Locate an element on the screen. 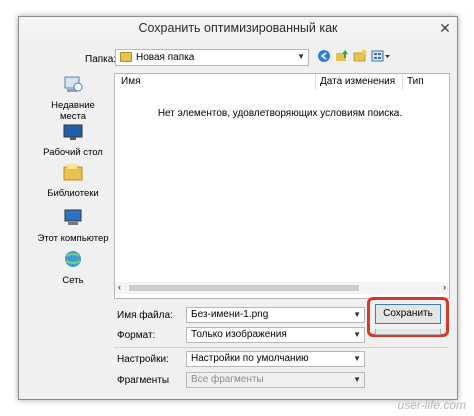  new-folder-icon is located at coordinates (360, 56).